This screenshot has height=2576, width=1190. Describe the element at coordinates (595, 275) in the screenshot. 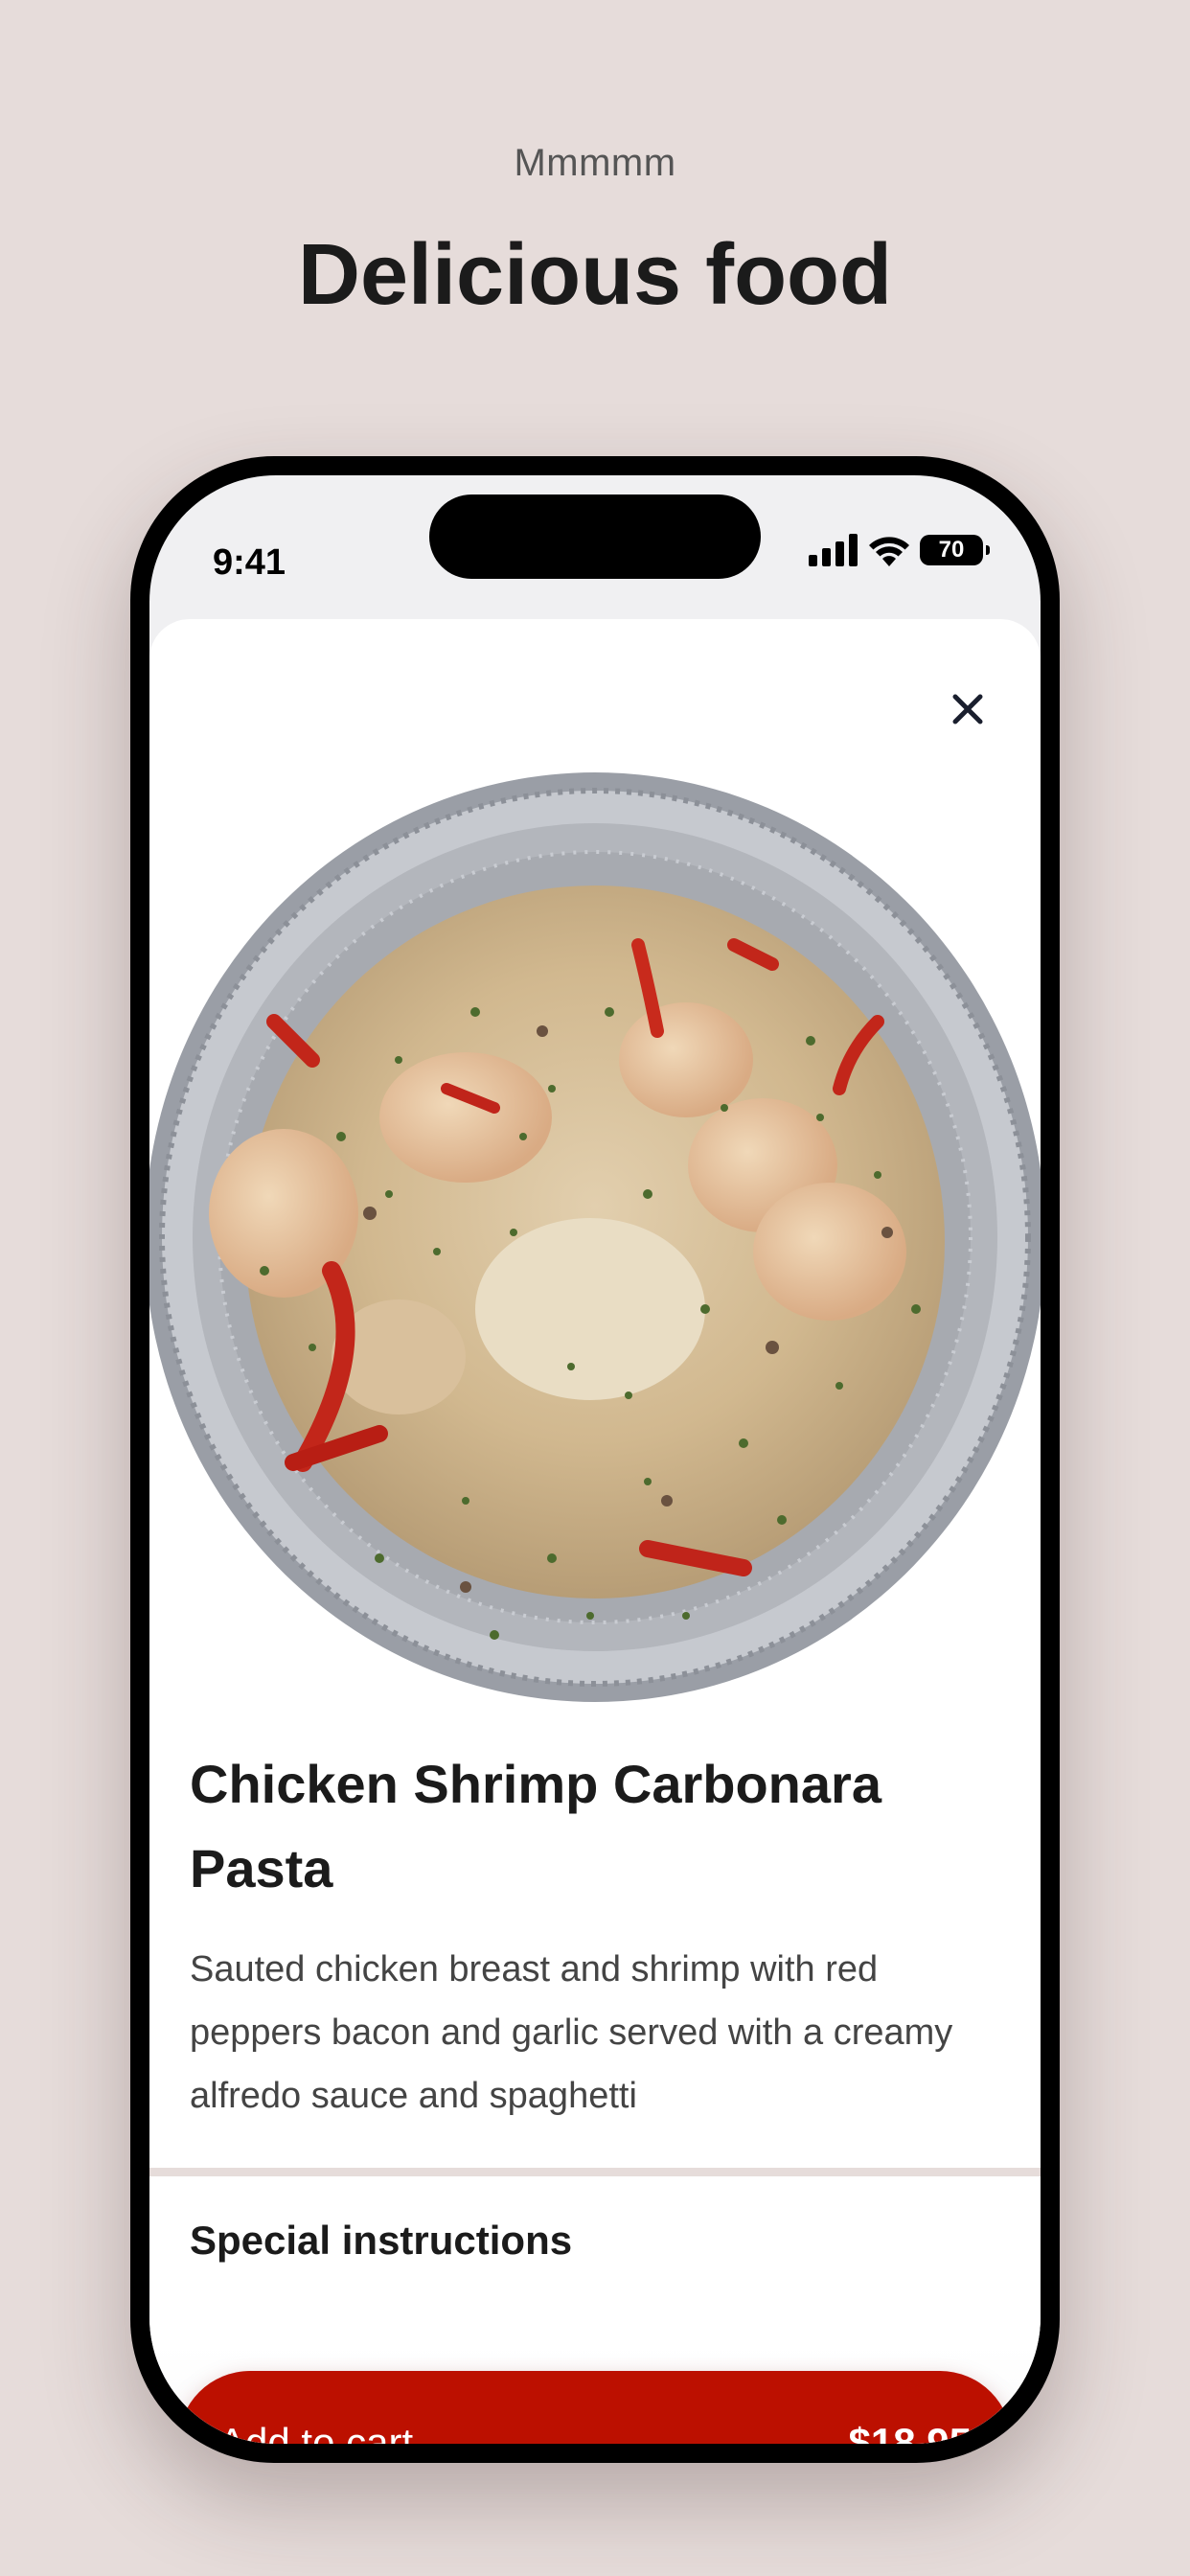

I see `promo-title: Delicious food` at that location.